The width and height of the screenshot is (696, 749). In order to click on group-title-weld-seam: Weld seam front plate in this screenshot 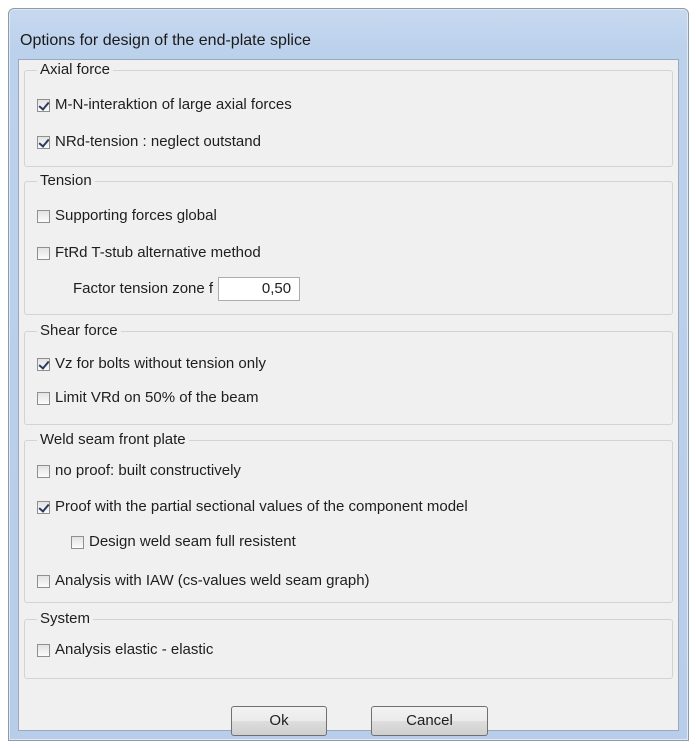, I will do `click(113, 440)`.